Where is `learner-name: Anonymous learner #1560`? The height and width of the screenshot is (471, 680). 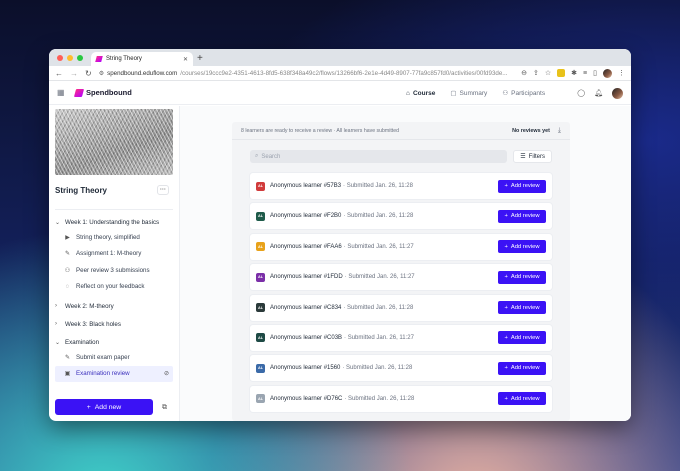
learner-name: Anonymous learner #1560 is located at coordinates (305, 368).